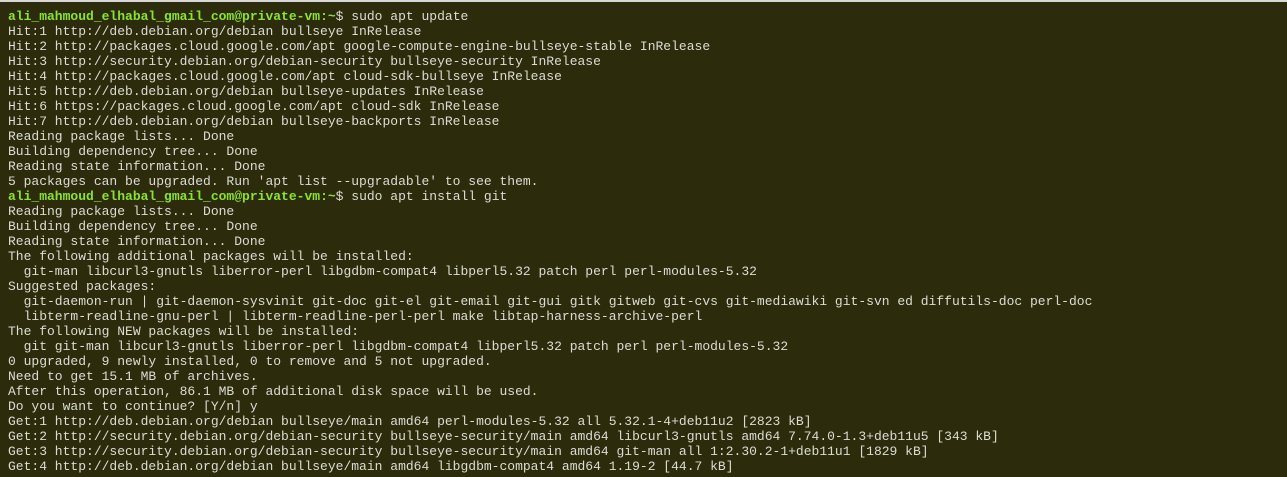 The height and width of the screenshot is (477, 1287). Describe the element at coordinates (82, 286) in the screenshot. I see `output-line: Suggested packages:` at that location.